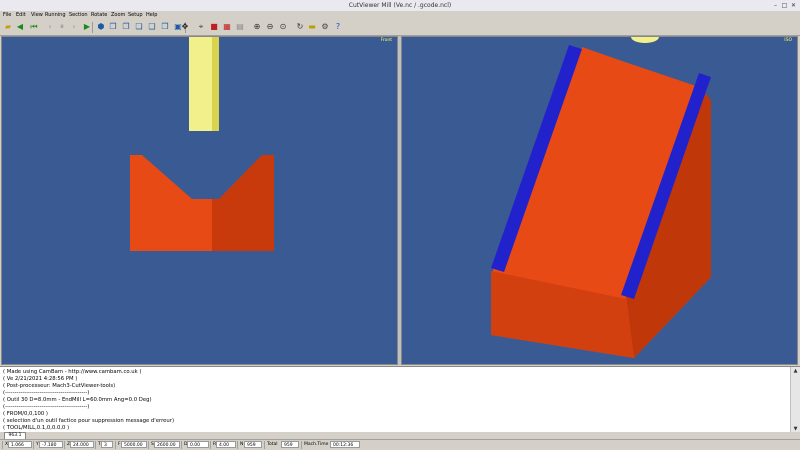  Describe the element at coordinates (50, 27) in the screenshot. I see `step-back-icon: ‹` at that location.